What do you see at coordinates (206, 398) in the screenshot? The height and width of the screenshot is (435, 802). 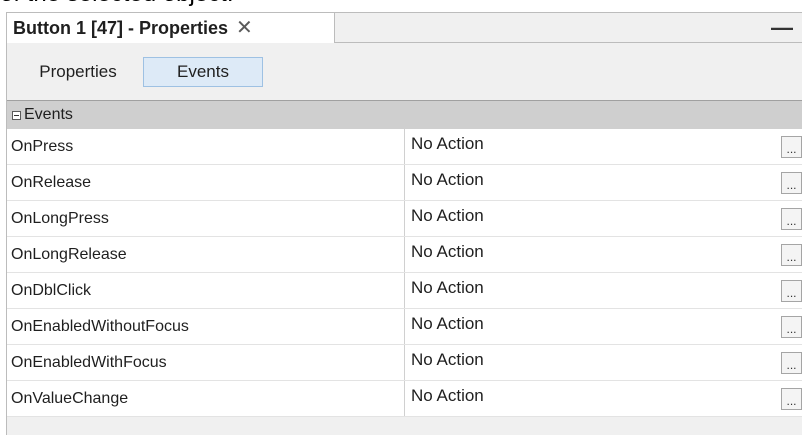 I see `event-name: OnValueChange` at bounding box center [206, 398].